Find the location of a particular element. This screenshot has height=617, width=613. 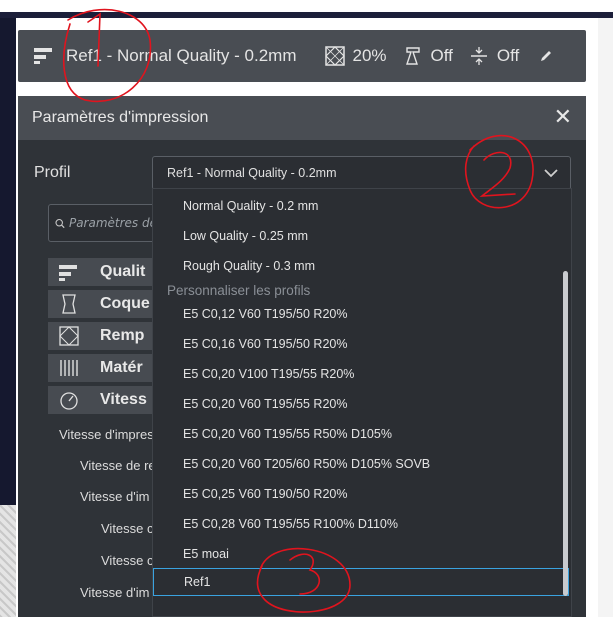

category-speed: Vitess is located at coordinates (103, 400).